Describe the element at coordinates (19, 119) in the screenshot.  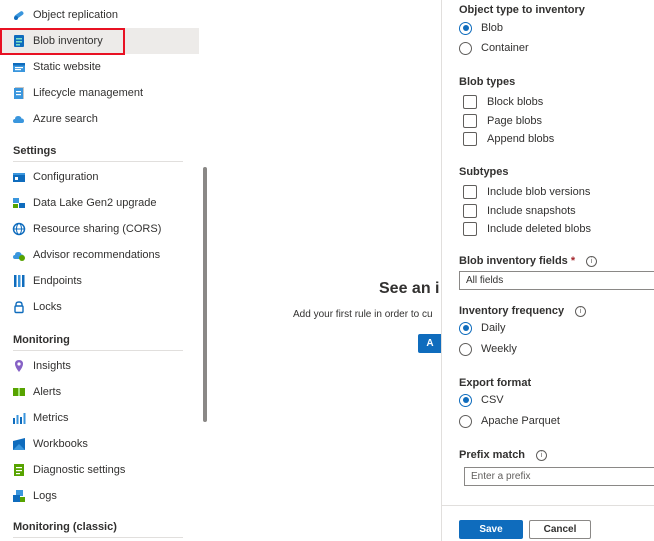
I see `azure-search-icon` at that location.